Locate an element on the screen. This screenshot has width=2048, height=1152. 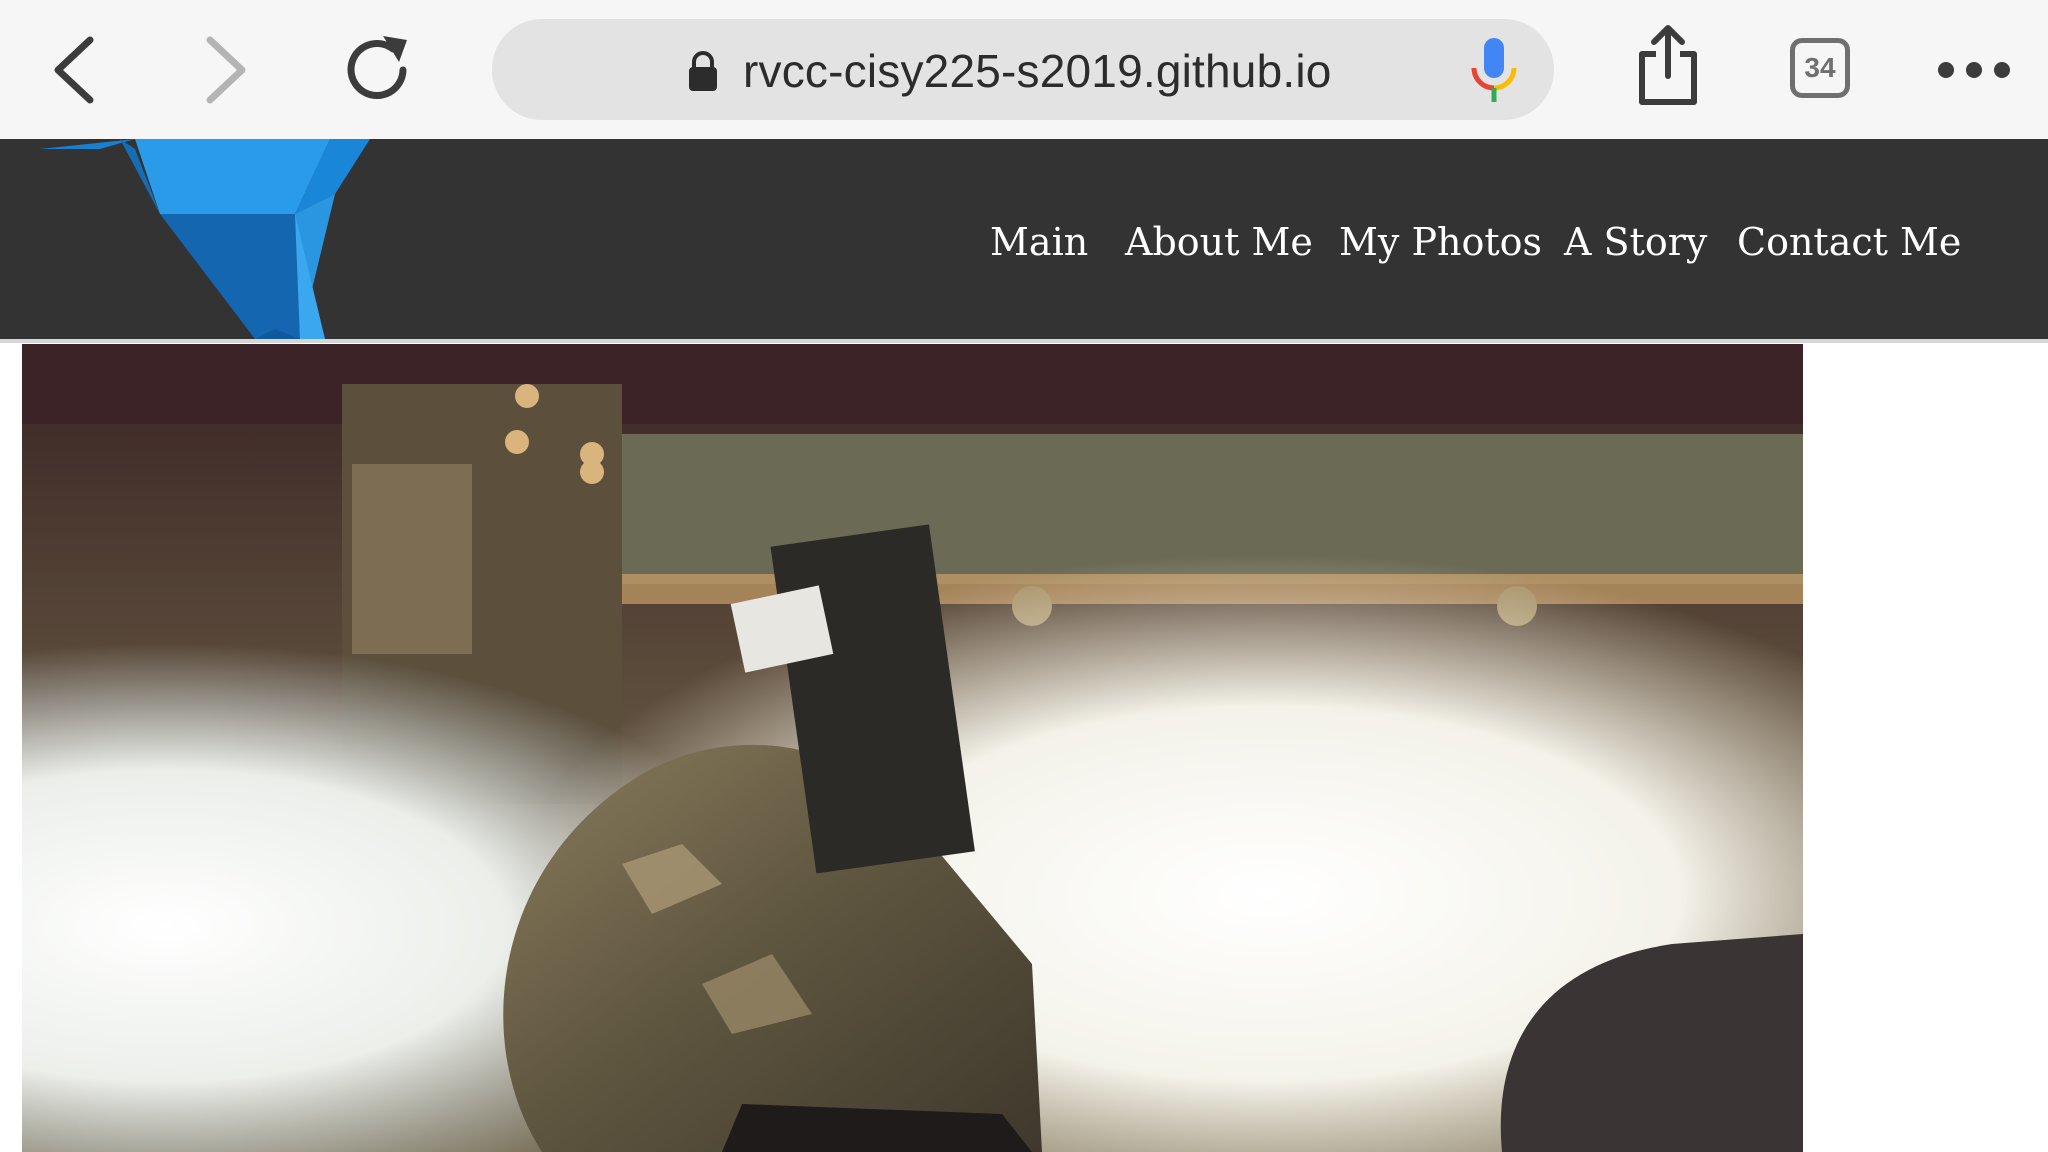
chevron-left-icon is located at coordinates (74, 70).